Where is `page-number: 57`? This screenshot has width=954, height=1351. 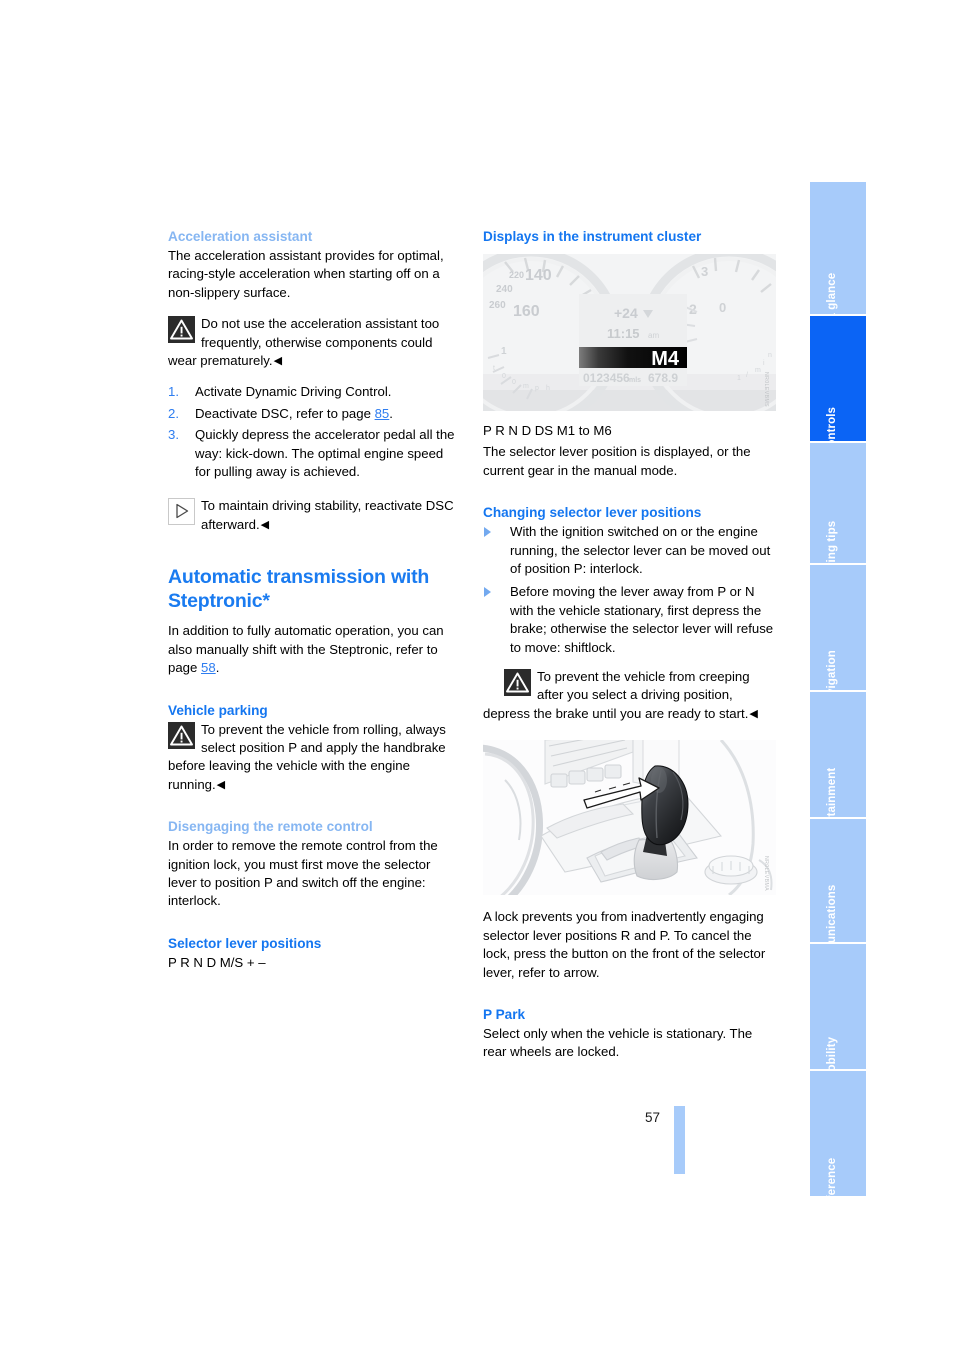
page-number: 57 is located at coordinates (653, 1117).